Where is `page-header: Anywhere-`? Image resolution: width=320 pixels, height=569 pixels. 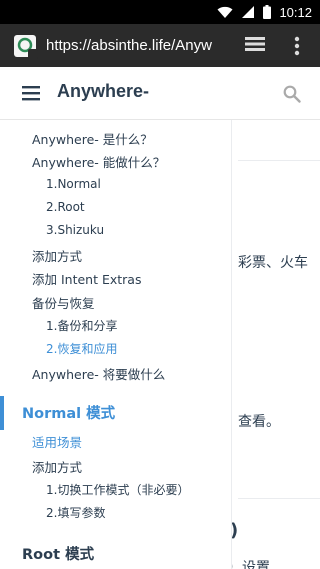
page-header: Anywhere- is located at coordinates (160, 93).